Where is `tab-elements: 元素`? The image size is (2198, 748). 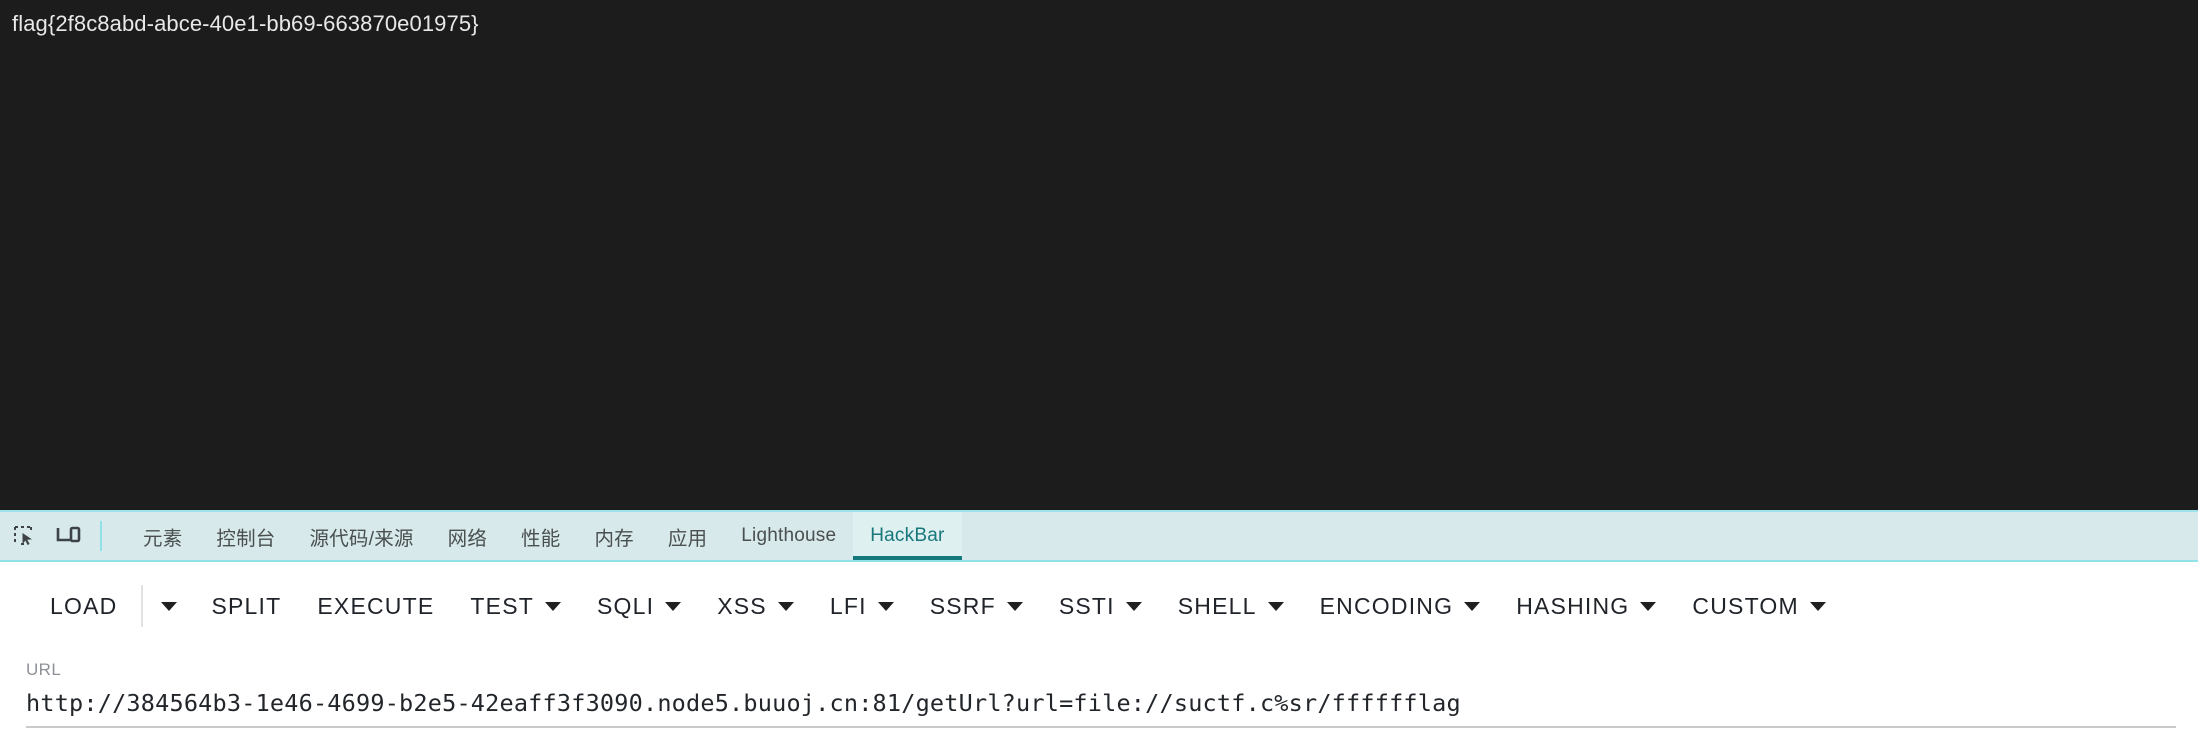 tab-elements: 元素 is located at coordinates (162, 536).